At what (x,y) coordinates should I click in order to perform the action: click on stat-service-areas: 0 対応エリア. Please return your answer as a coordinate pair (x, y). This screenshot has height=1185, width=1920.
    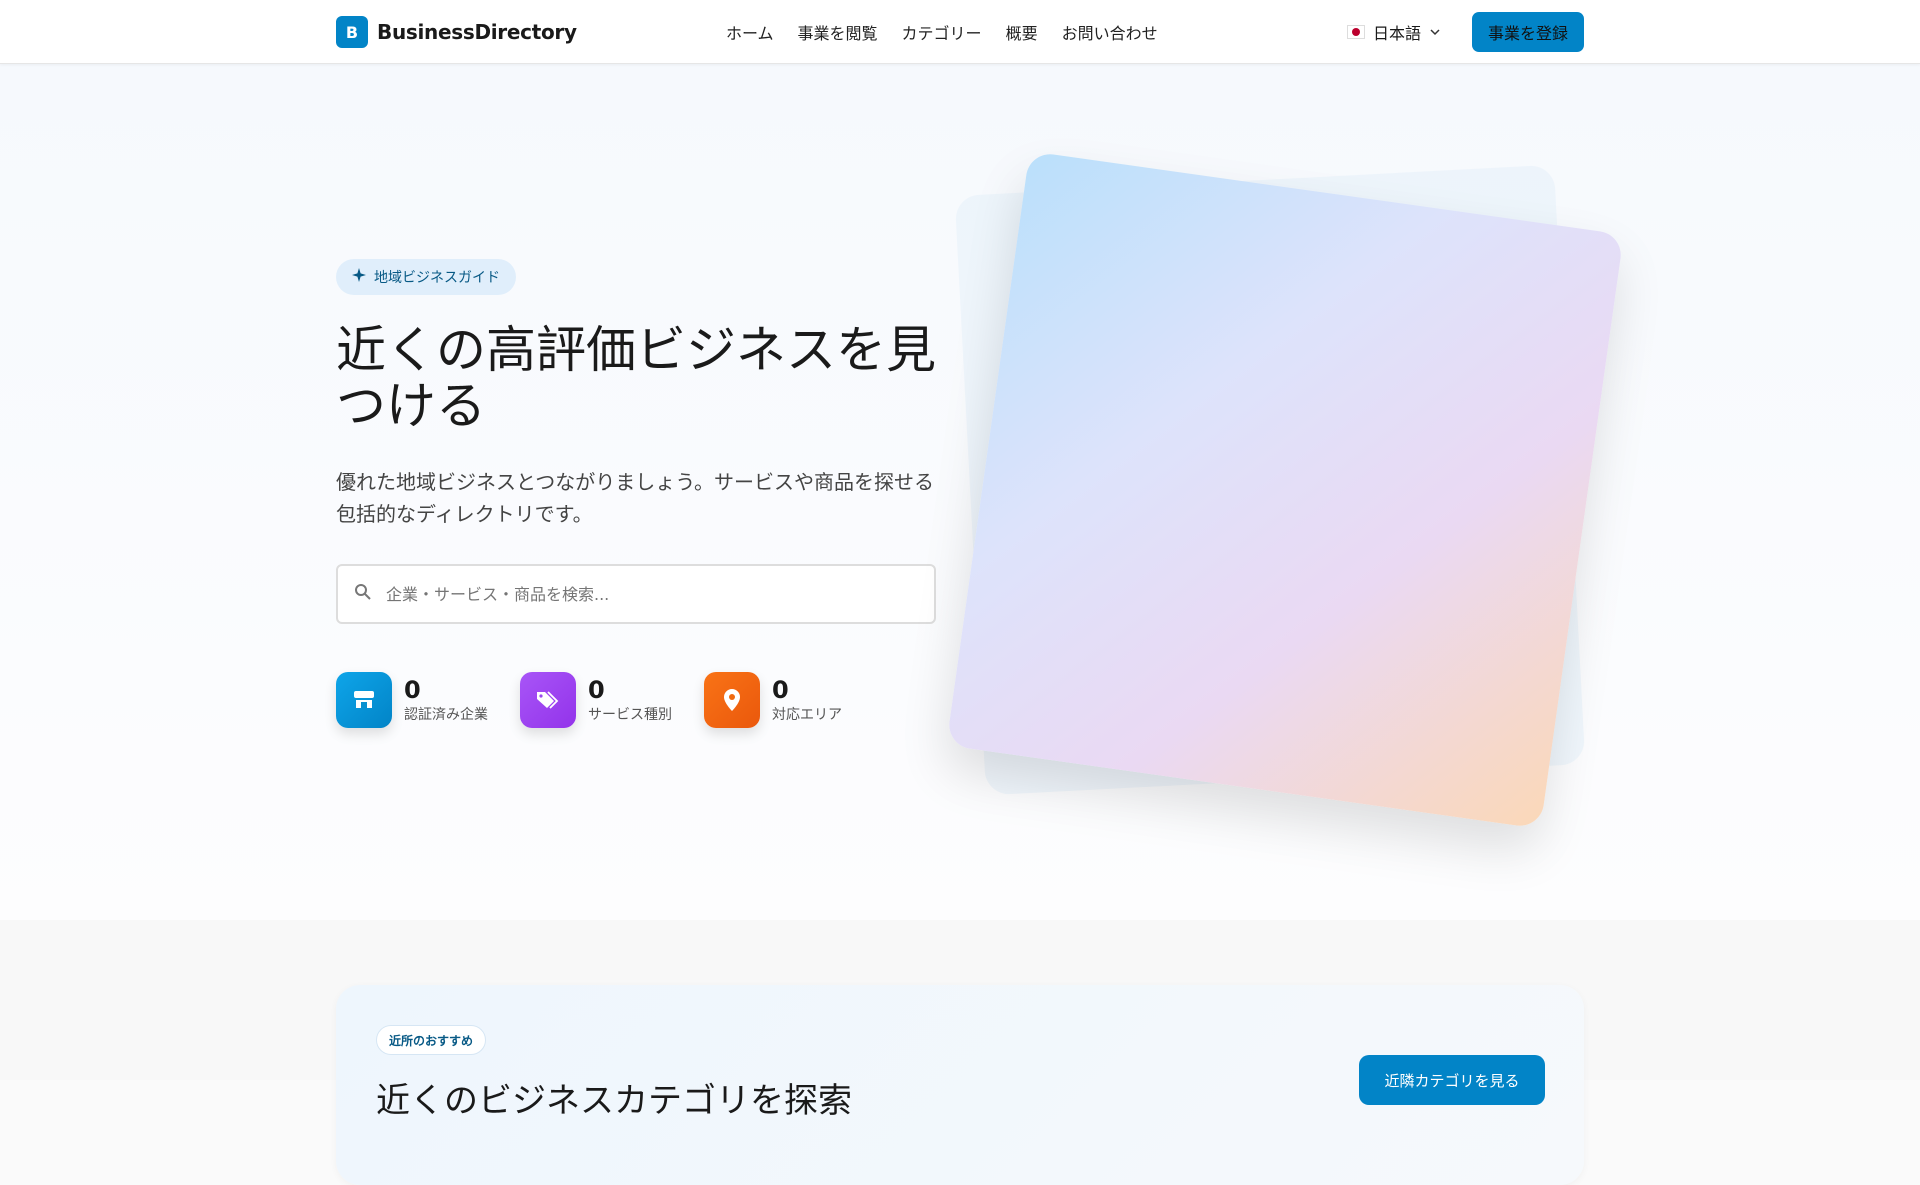
    Looking at the image, I should click on (796, 700).